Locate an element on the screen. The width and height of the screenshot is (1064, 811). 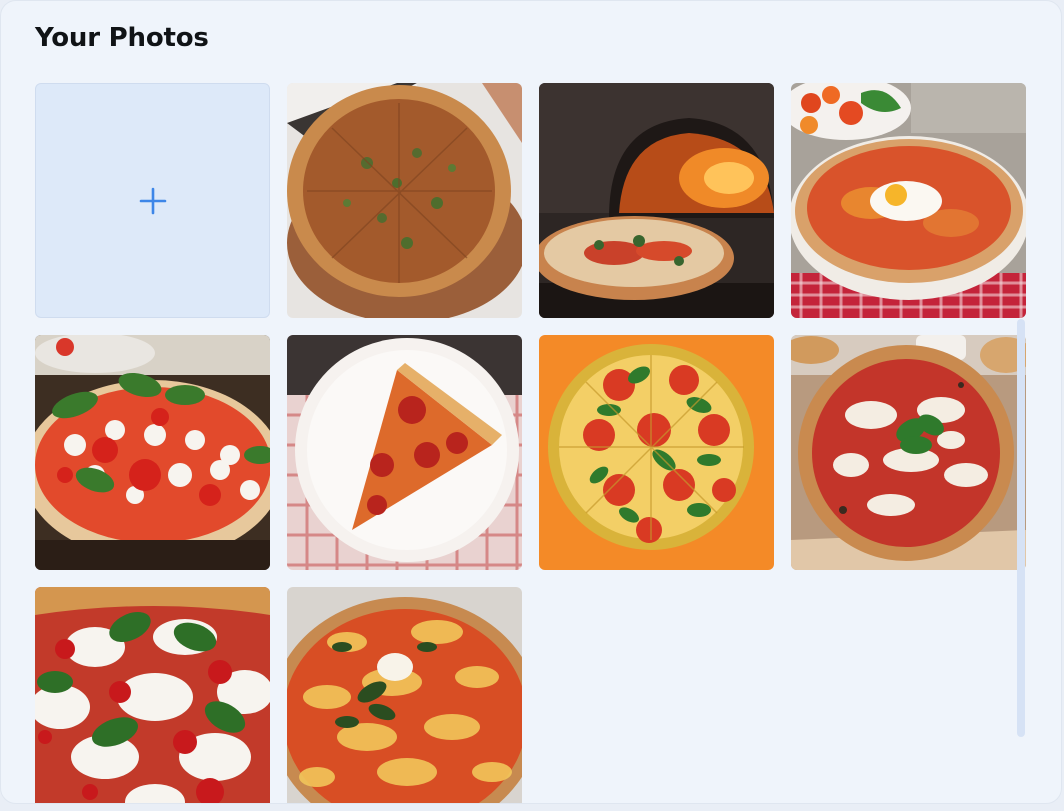
photo-pizza-wood-board is located at coordinates (404, 200).